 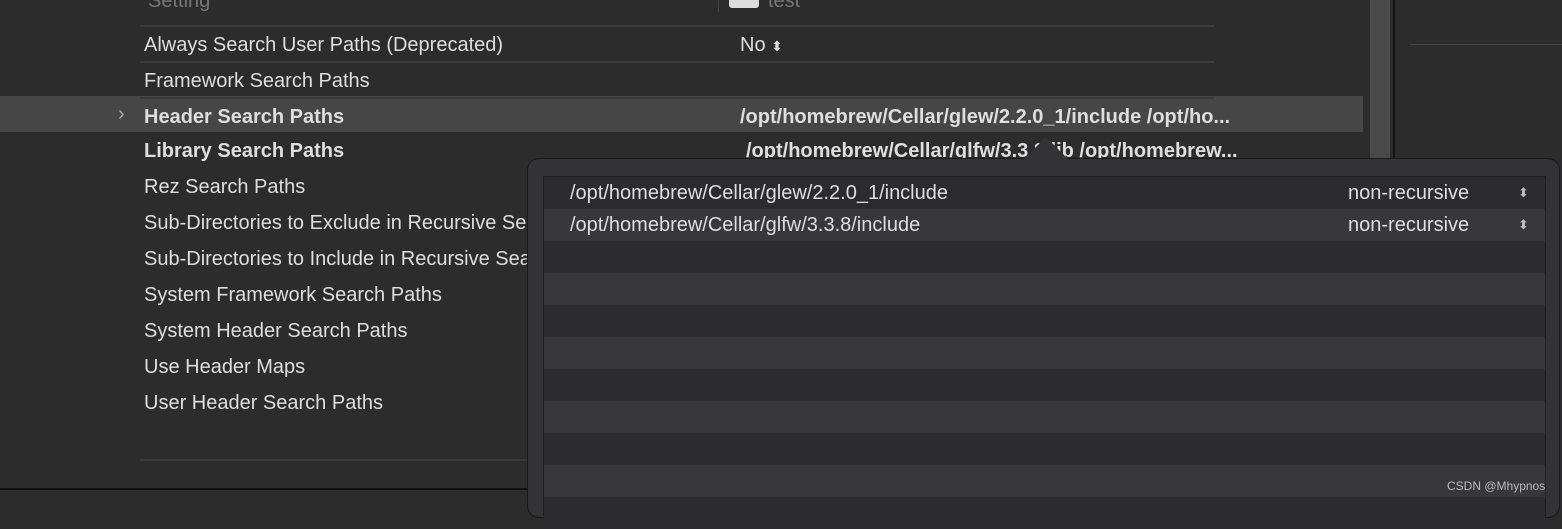 I want to click on column-header-setting: Setting, so click(x=179, y=6).